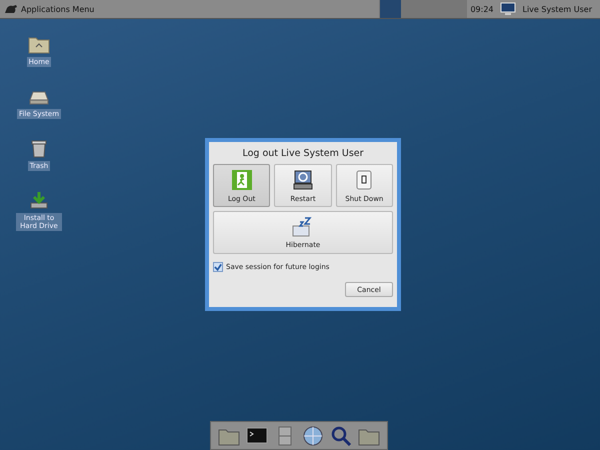 This screenshot has height=450, width=600. I want to click on workspace-button, so click(390, 9).